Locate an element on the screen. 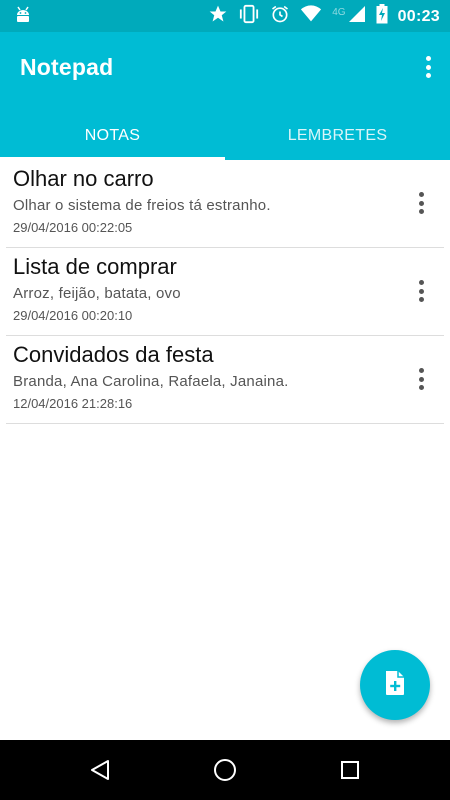 The image size is (450, 800). star-icon is located at coordinates (218, 16).